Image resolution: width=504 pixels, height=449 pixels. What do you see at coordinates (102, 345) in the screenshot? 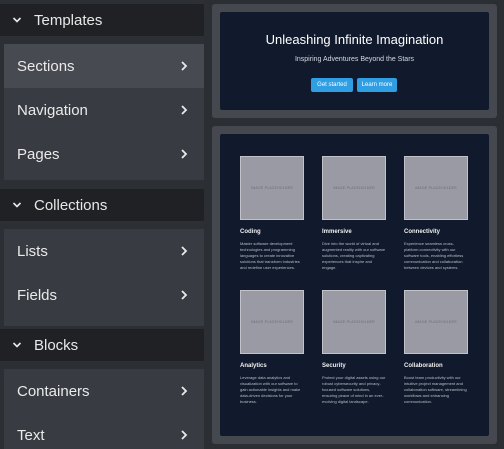
I see `group-header-blocks: Blocks` at bounding box center [102, 345].